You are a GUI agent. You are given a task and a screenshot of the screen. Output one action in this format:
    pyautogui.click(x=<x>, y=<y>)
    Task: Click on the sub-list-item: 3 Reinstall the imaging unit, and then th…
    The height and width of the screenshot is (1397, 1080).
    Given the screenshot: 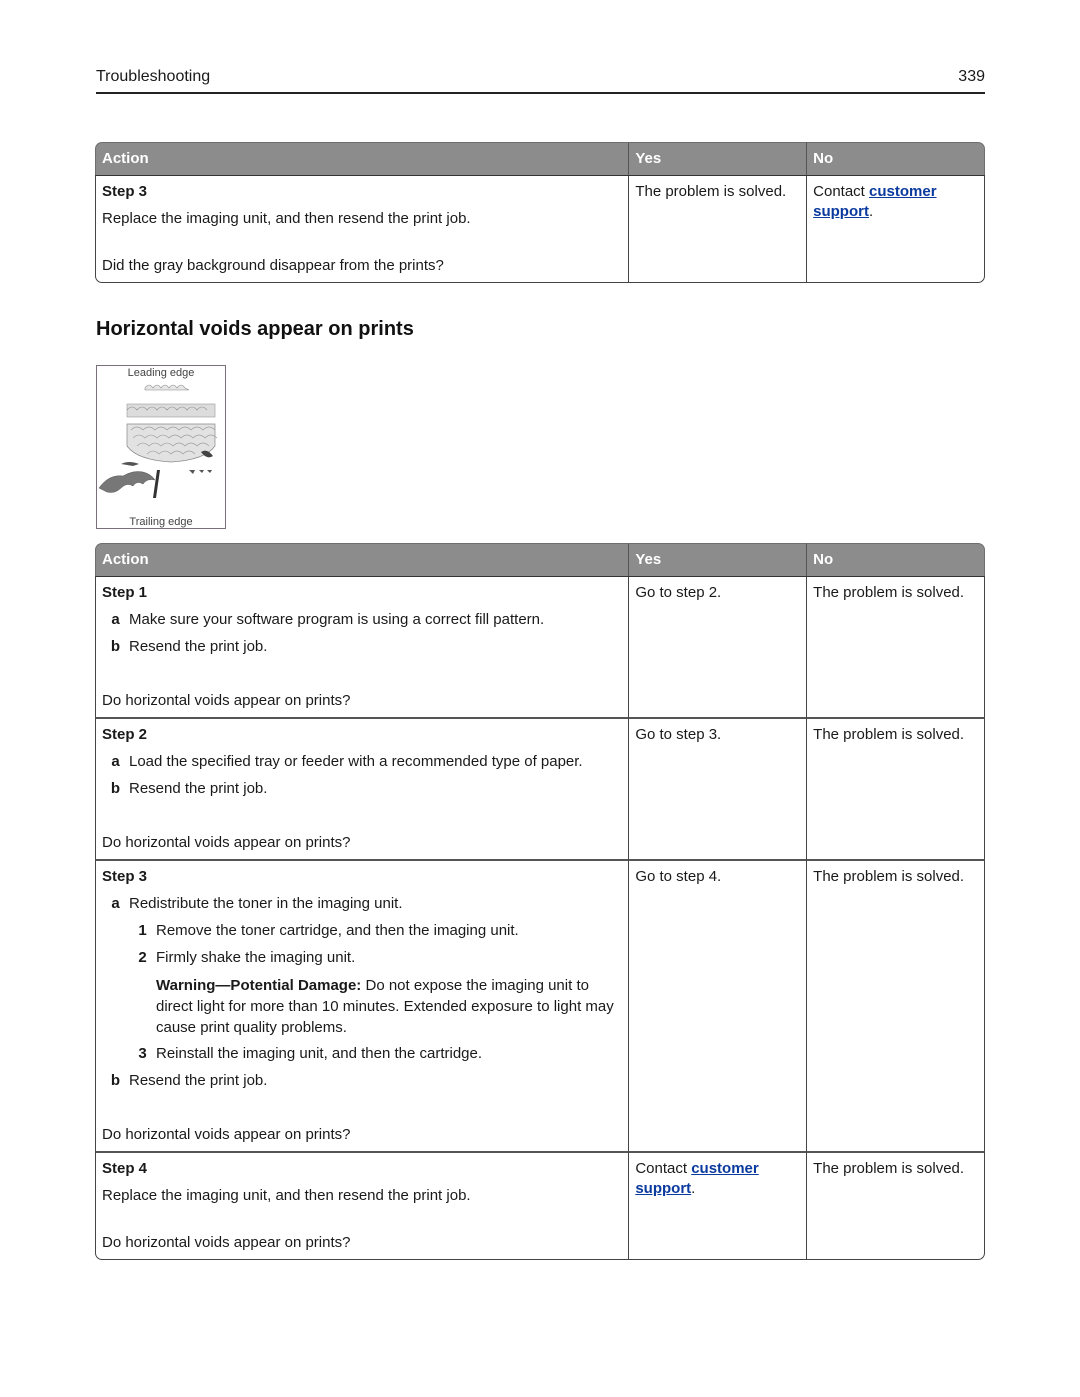 What is the action you would take?
    pyautogui.click(x=362, y=1054)
    